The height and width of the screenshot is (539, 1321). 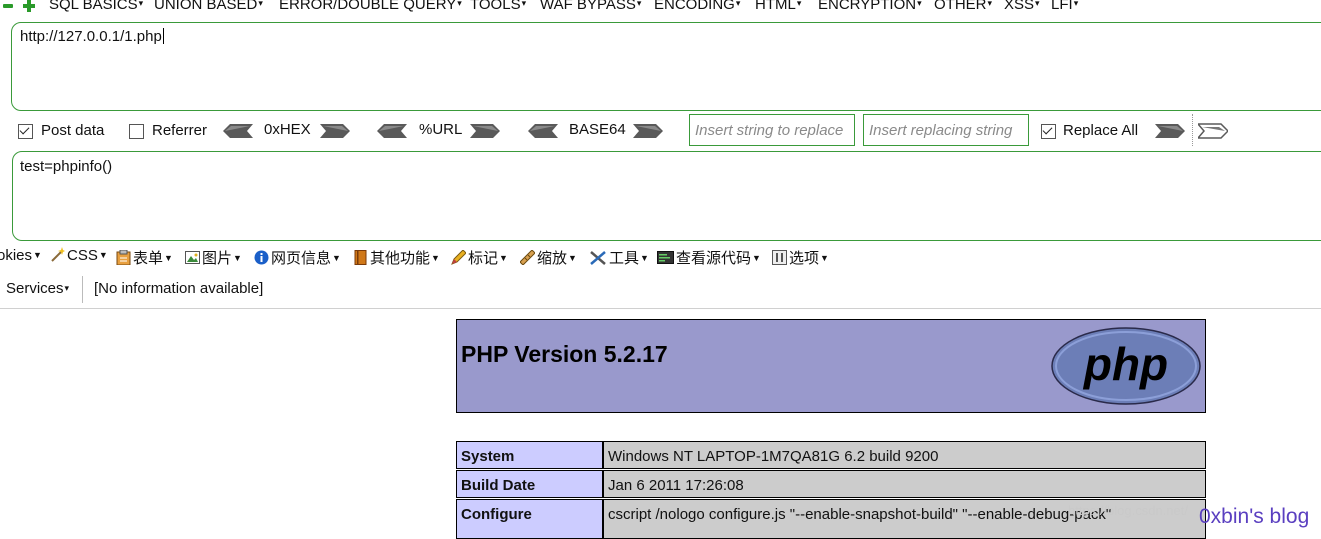 What do you see at coordinates (1213, 131) in the screenshot?
I see `execute-arrow-icon` at bounding box center [1213, 131].